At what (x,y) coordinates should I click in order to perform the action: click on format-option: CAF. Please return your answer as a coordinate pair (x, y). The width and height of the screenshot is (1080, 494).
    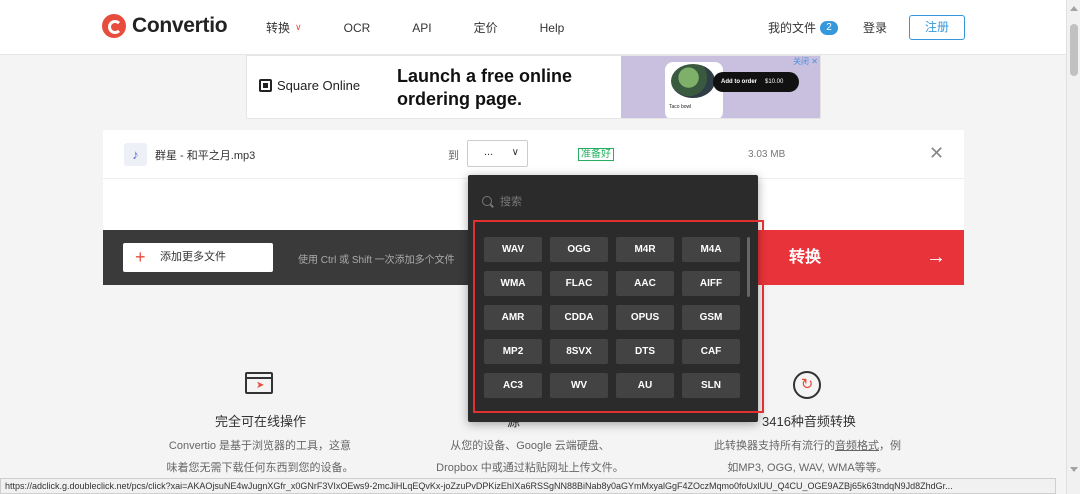
    Looking at the image, I should click on (711, 351).